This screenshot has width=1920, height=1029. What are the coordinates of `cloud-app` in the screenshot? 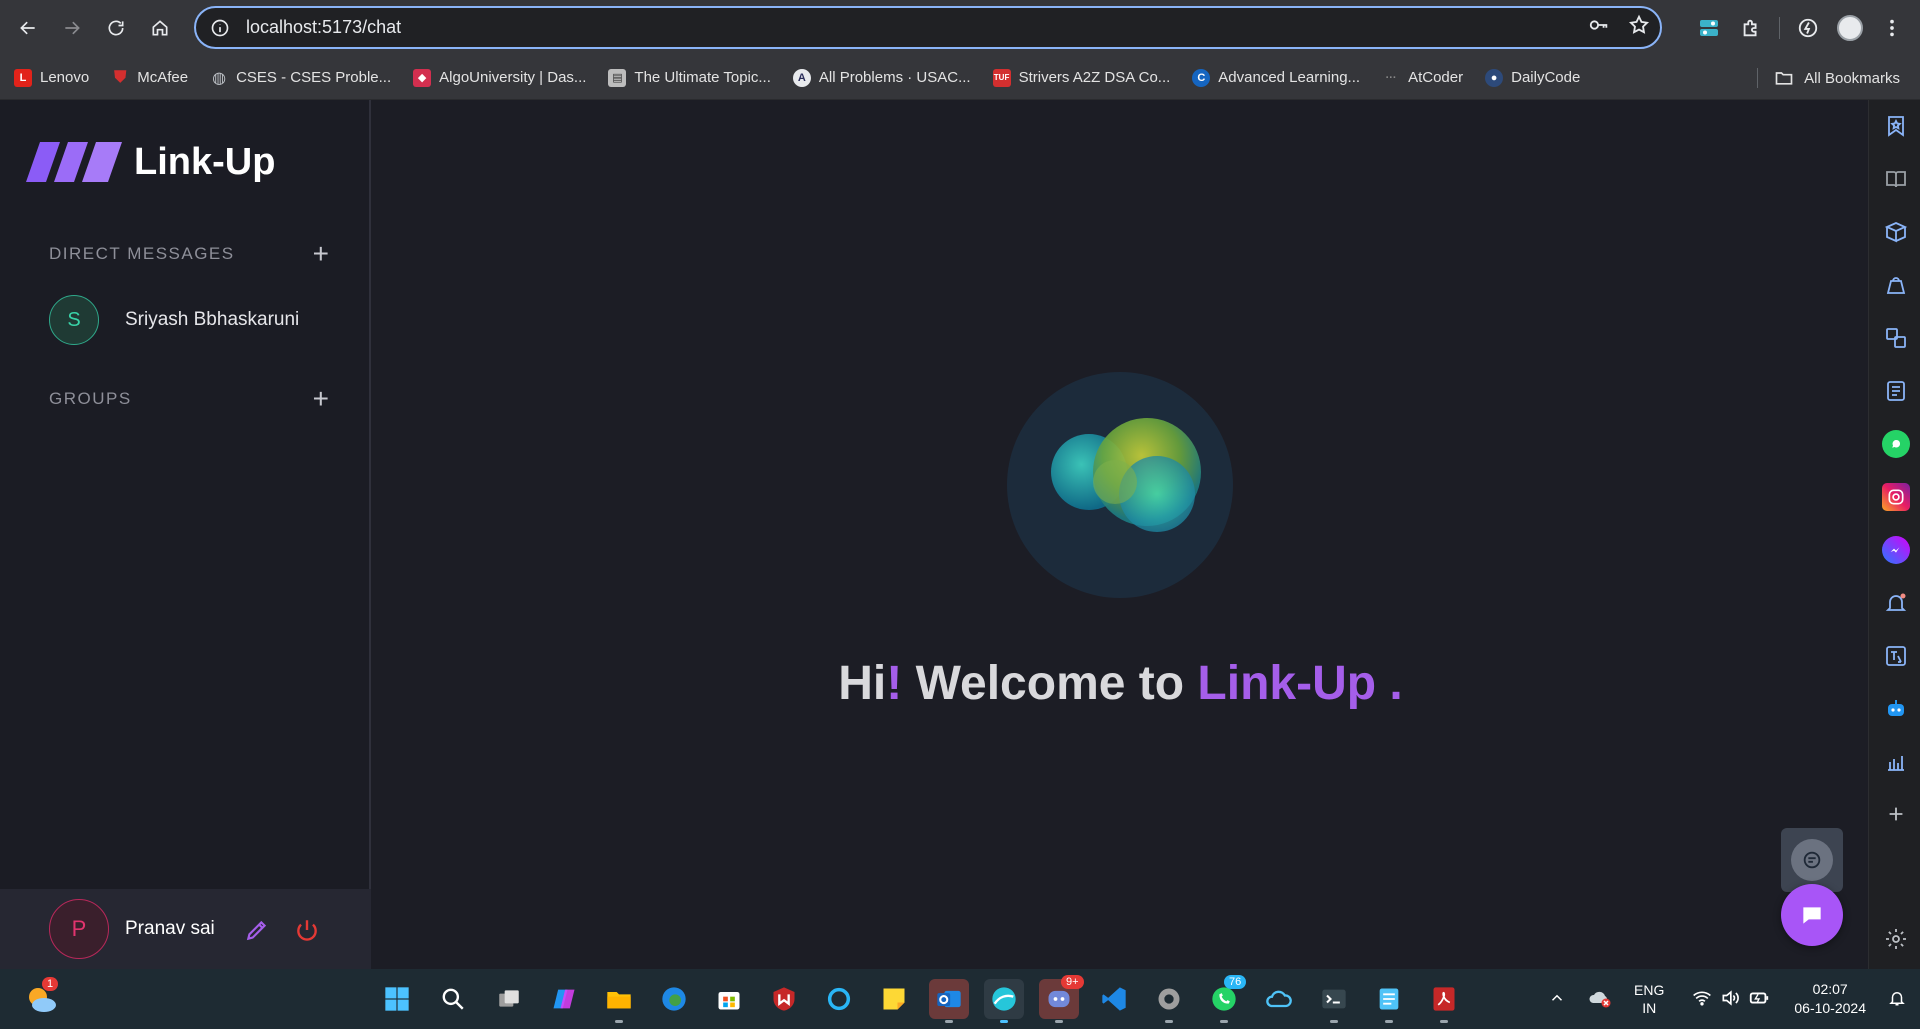 It's located at (1279, 999).